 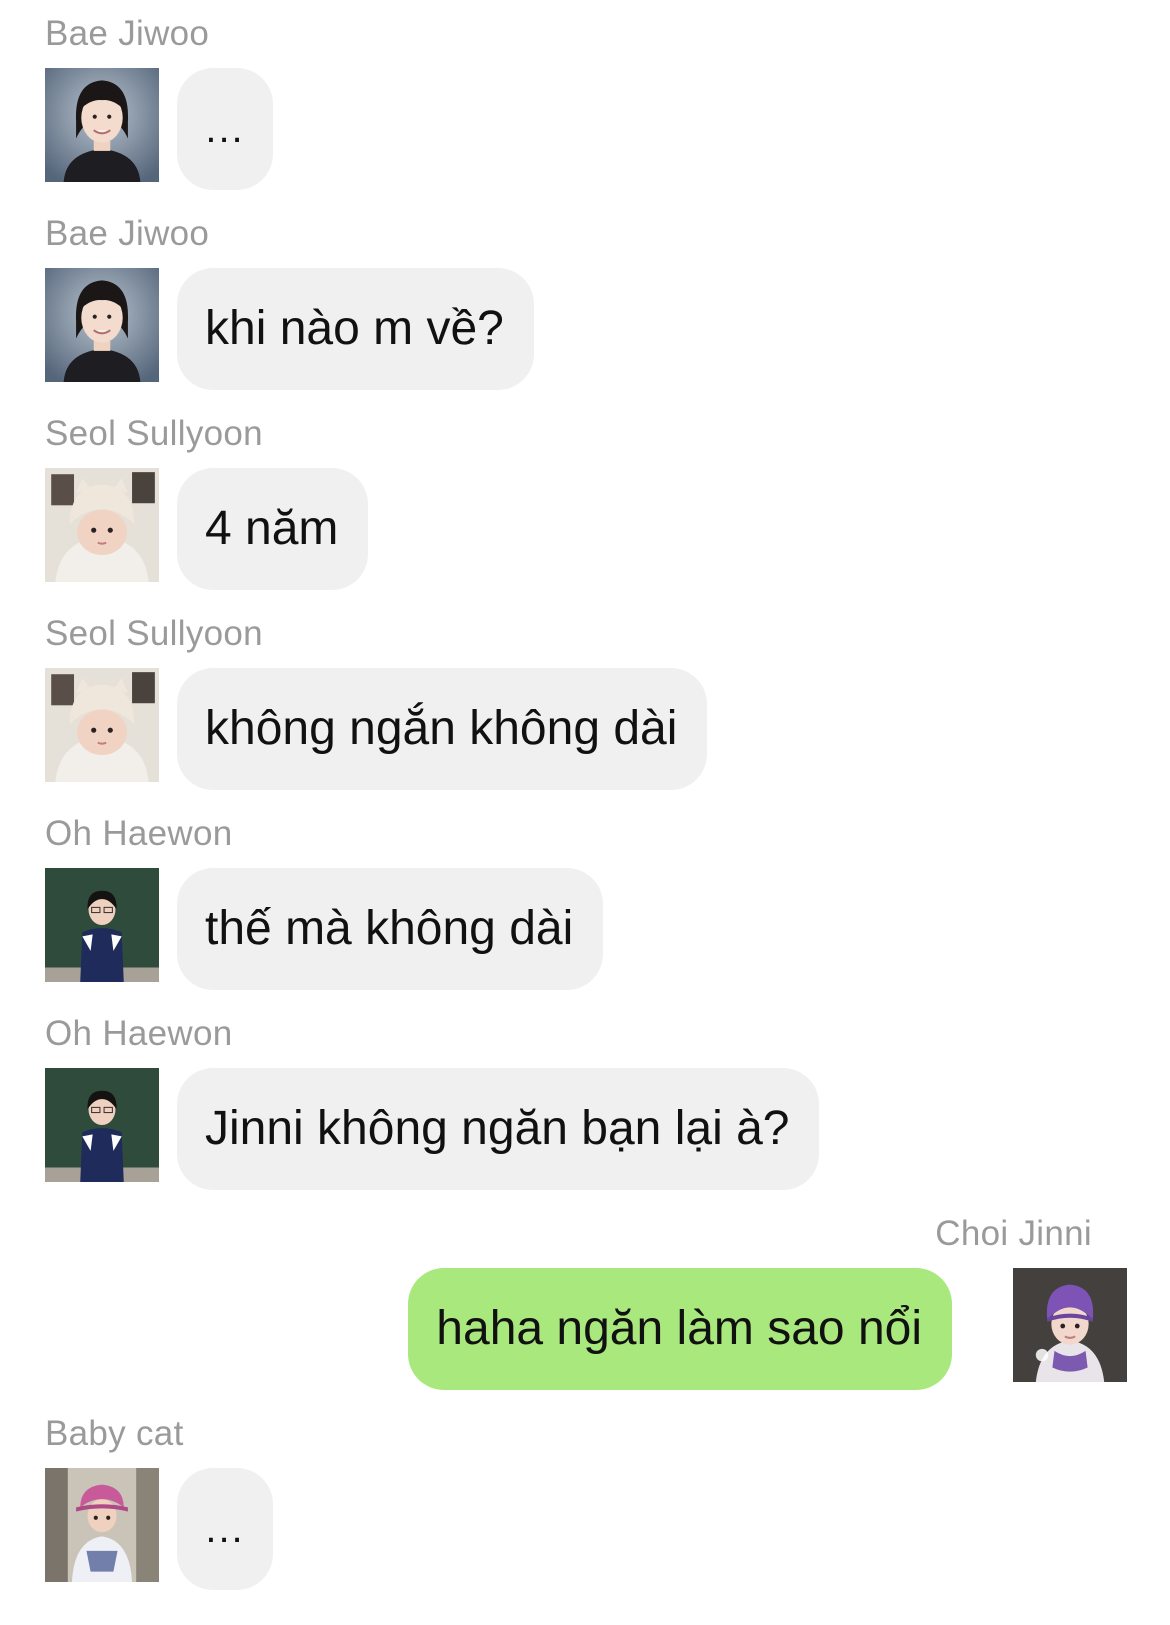 What do you see at coordinates (102, 1525) in the screenshot?
I see `child-pink-hat-avatar` at bounding box center [102, 1525].